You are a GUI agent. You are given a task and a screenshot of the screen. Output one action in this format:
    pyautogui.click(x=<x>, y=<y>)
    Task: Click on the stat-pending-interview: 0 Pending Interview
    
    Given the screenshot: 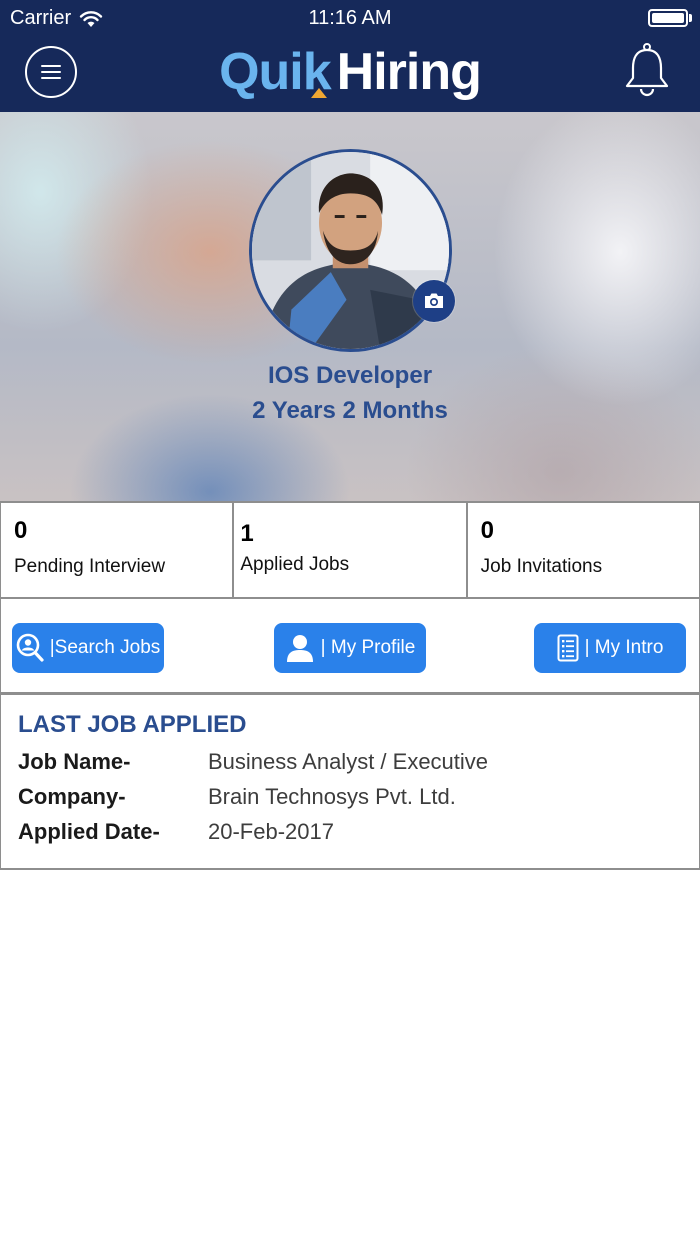 What is the action you would take?
    pyautogui.click(x=118, y=550)
    